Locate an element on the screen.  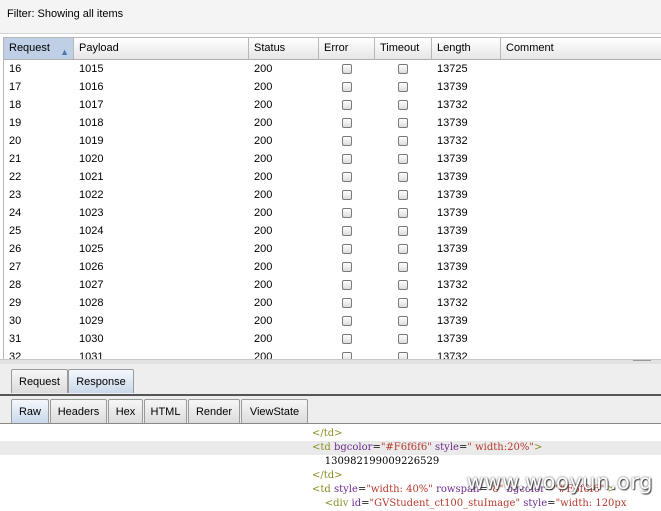
table-row: 24 1023 200 13739 is located at coordinates (332, 213).